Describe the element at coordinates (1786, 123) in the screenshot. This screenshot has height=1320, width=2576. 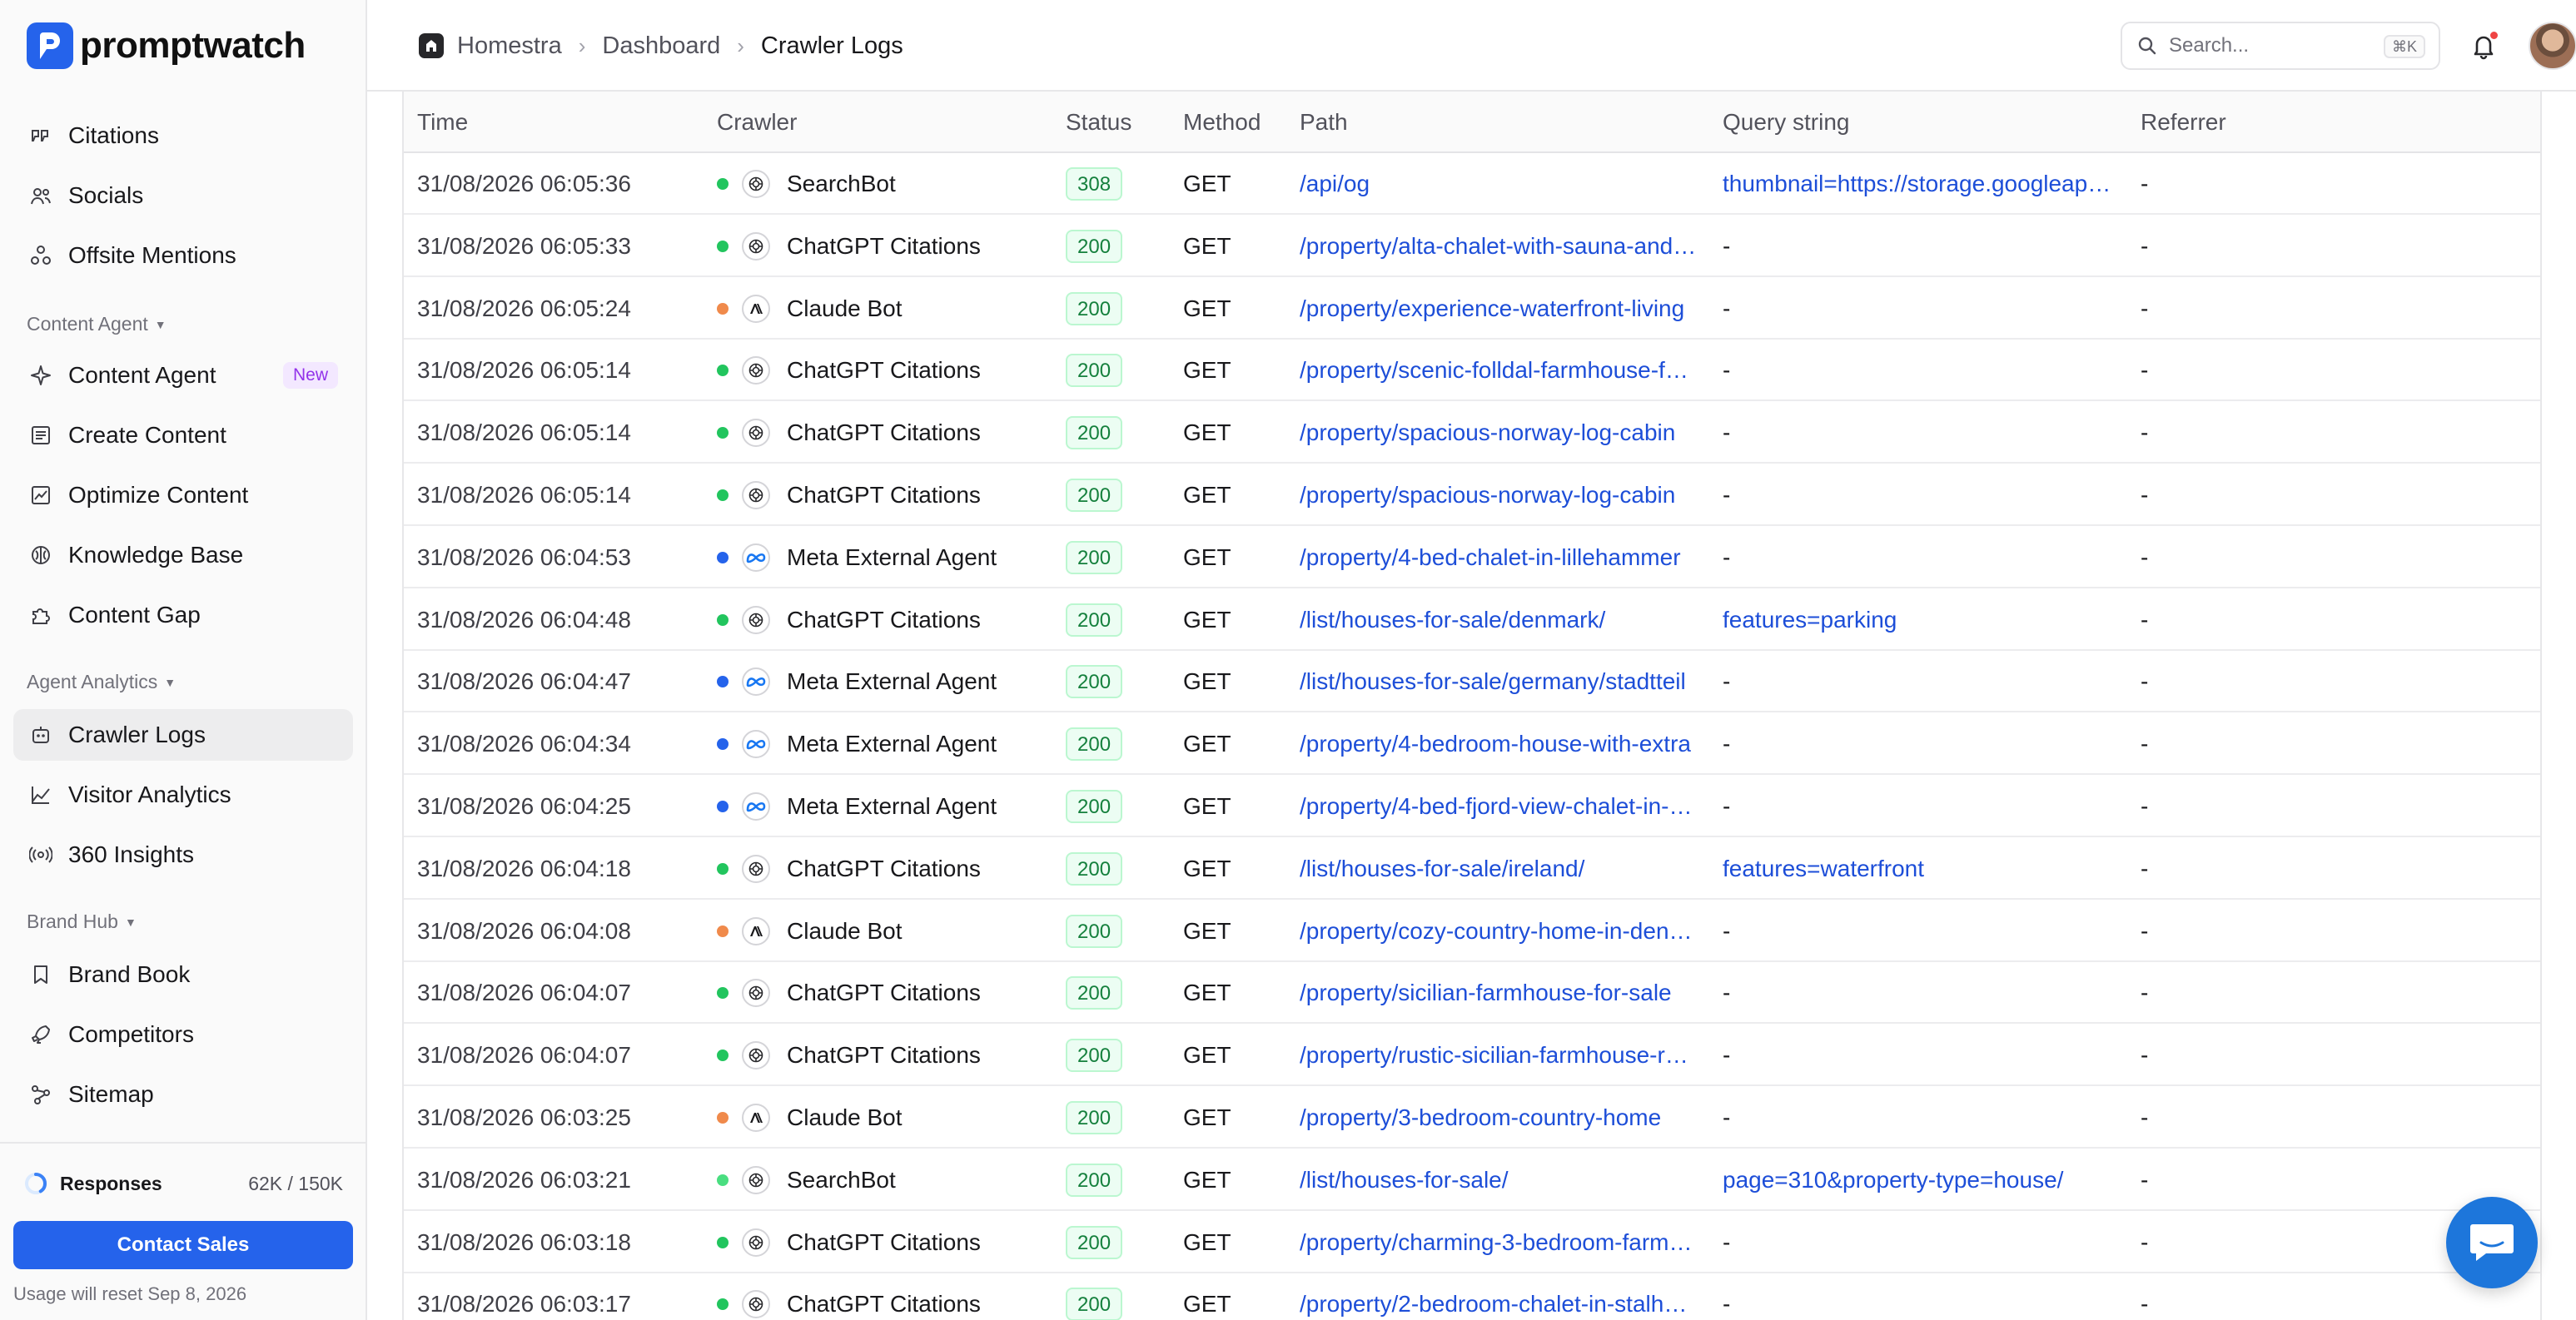
I see `column-query-string: Query string` at that location.